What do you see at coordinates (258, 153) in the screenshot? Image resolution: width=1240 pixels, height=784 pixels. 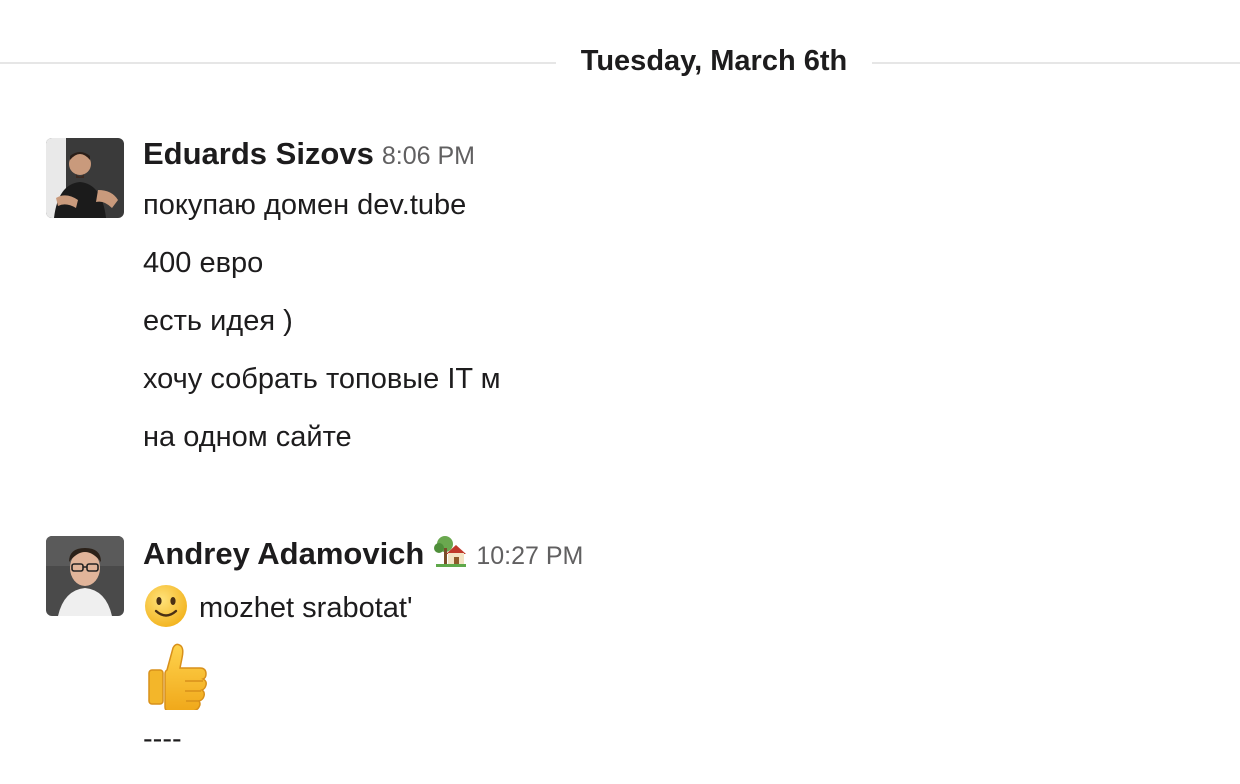 I see `sender-name: Eduards Sizovs` at bounding box center [258, 153].